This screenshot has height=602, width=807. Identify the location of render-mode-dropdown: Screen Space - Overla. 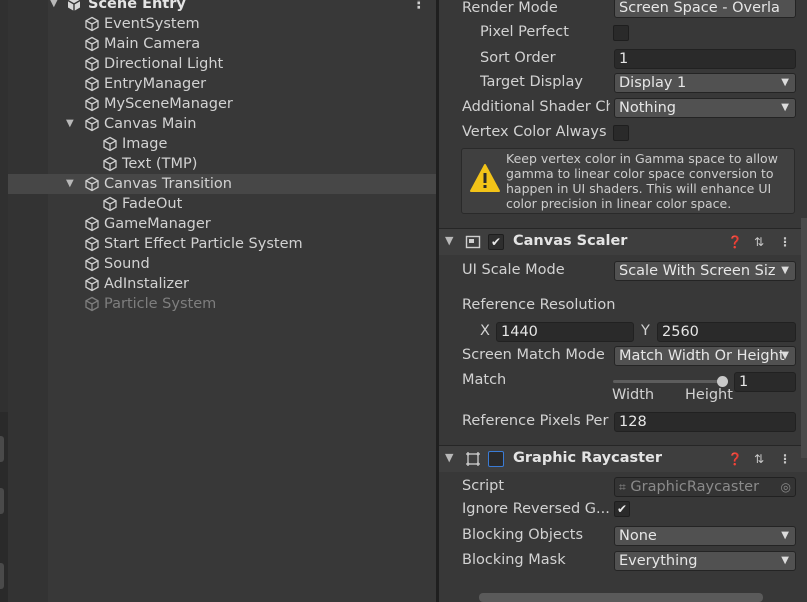
(705, 9).